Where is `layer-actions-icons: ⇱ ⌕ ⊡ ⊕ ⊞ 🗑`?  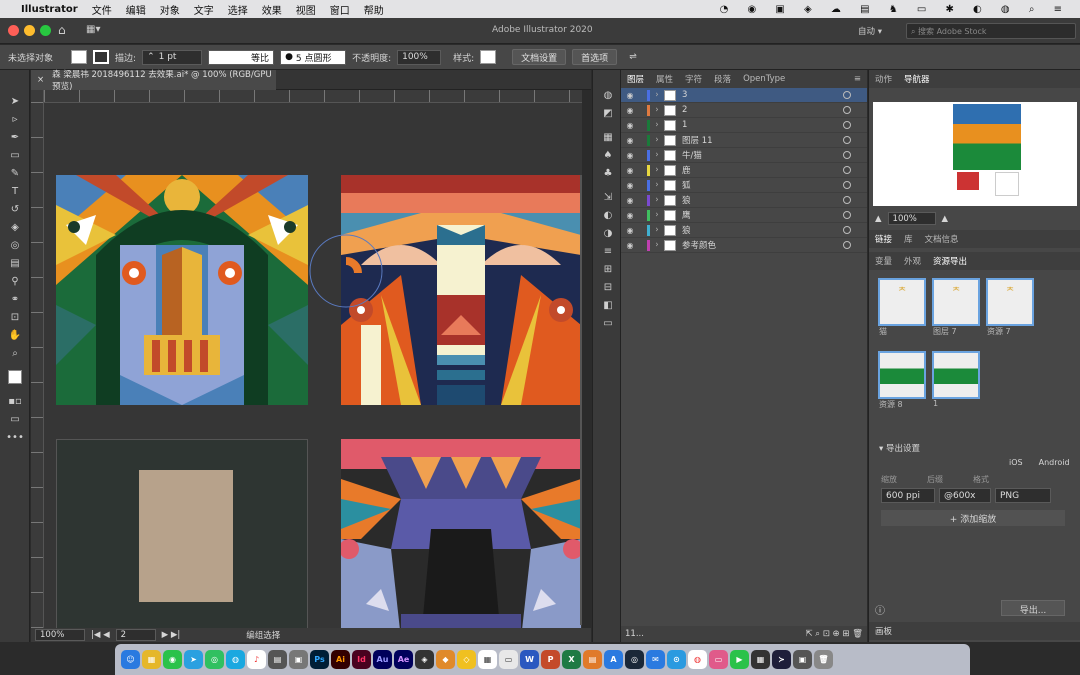 layer-actions-icons: ⇱ ⌕ ⊡ ⊕ ⊞ 🗑 is located at coordinates (834, 634).